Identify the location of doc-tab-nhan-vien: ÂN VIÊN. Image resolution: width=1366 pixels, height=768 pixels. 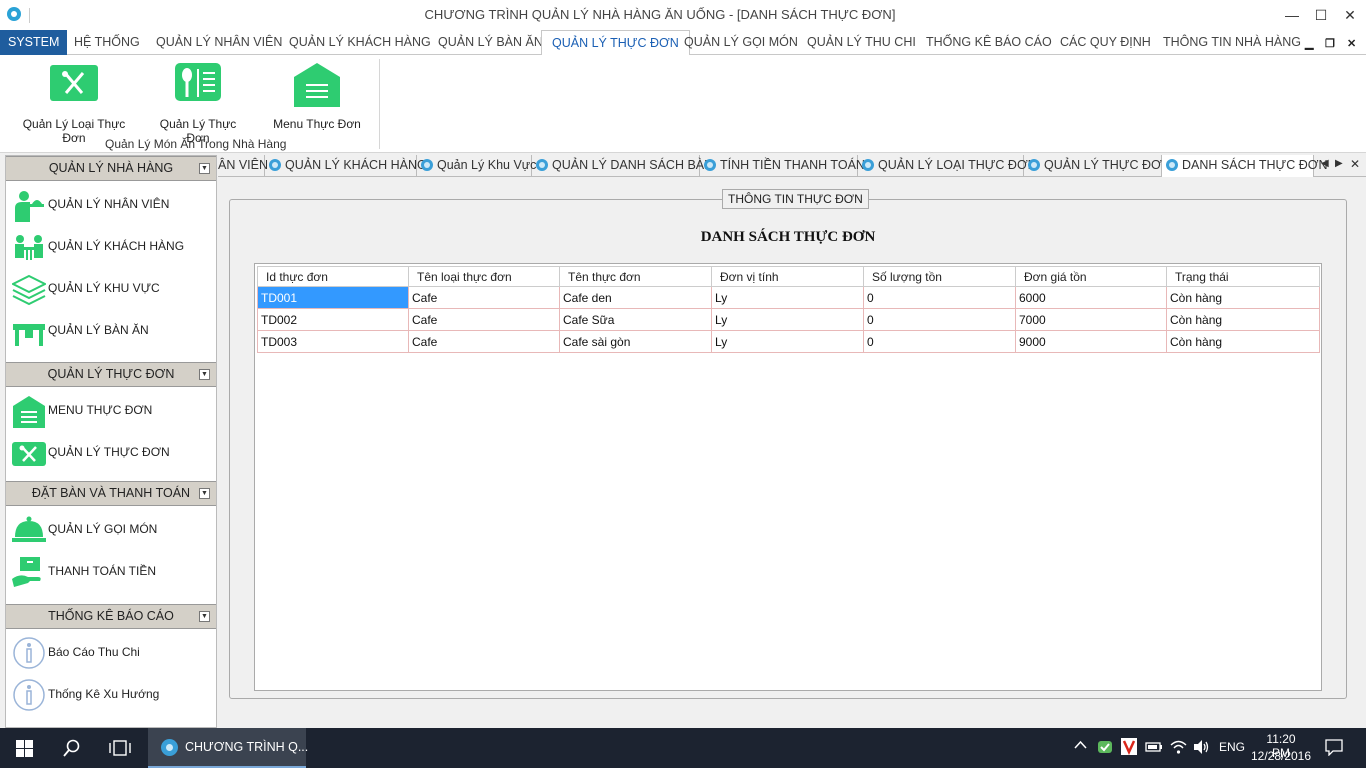
(243, 166).